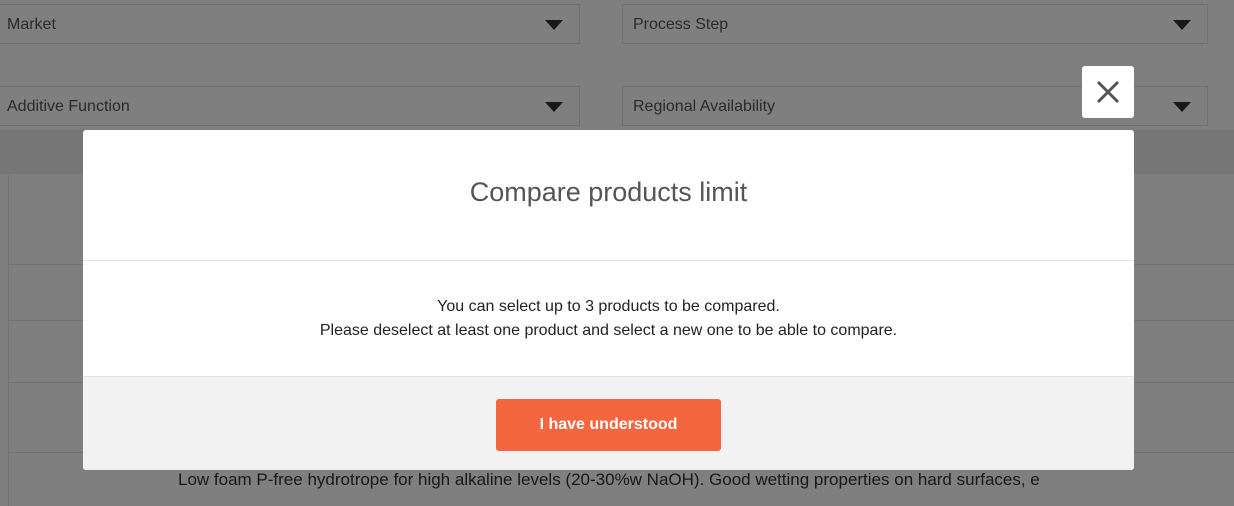 This screenshot has width=1234, height=506. I want to click on modal-title: Compare products limit, so click(608, 191).